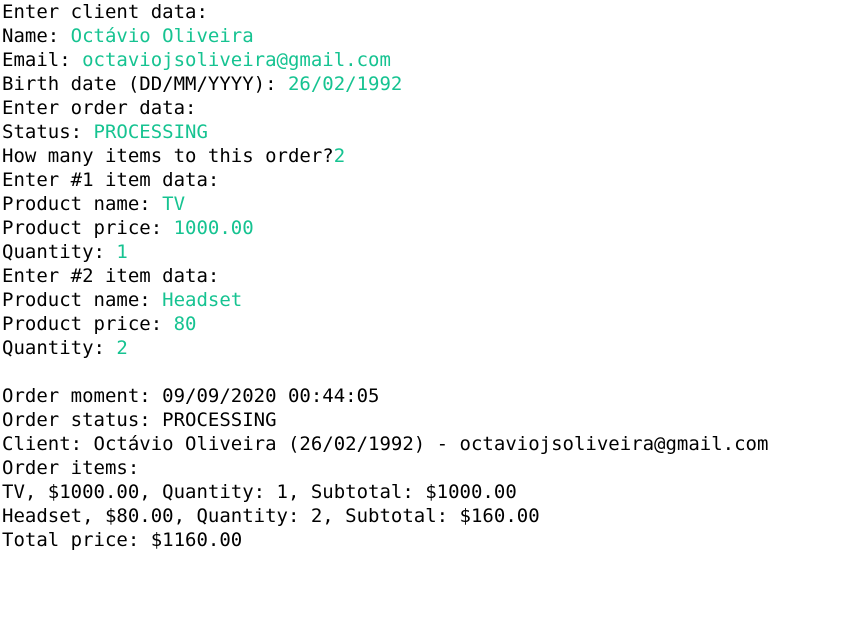  I want to click on item-1-price-prompt: Product price:, so click(88, 228).